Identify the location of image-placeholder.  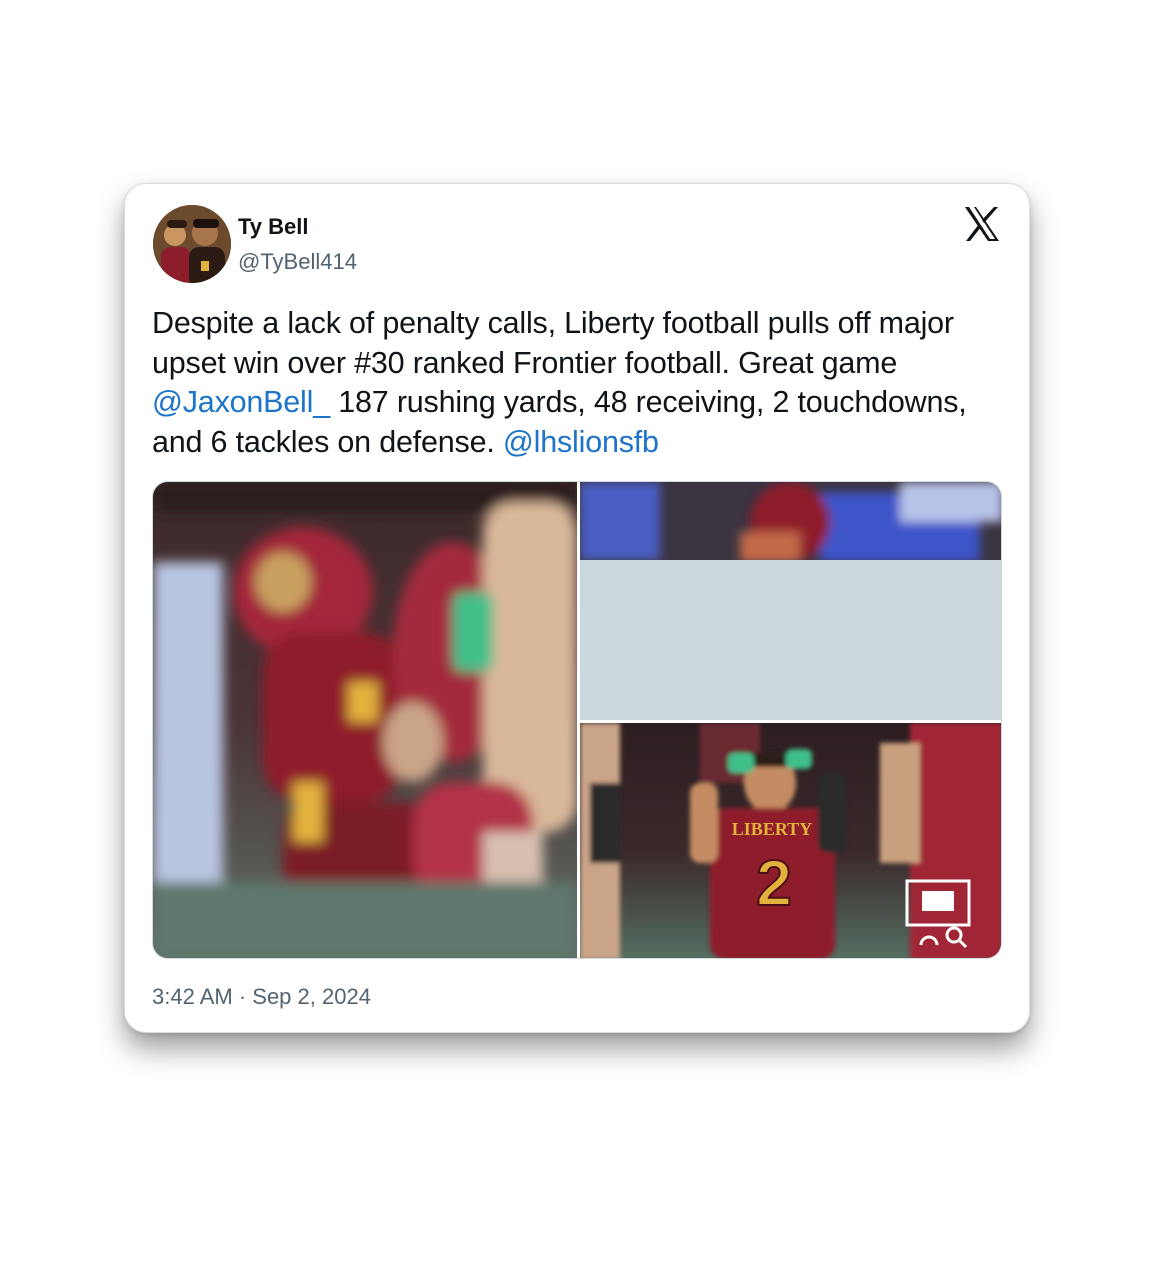
(790, 640).